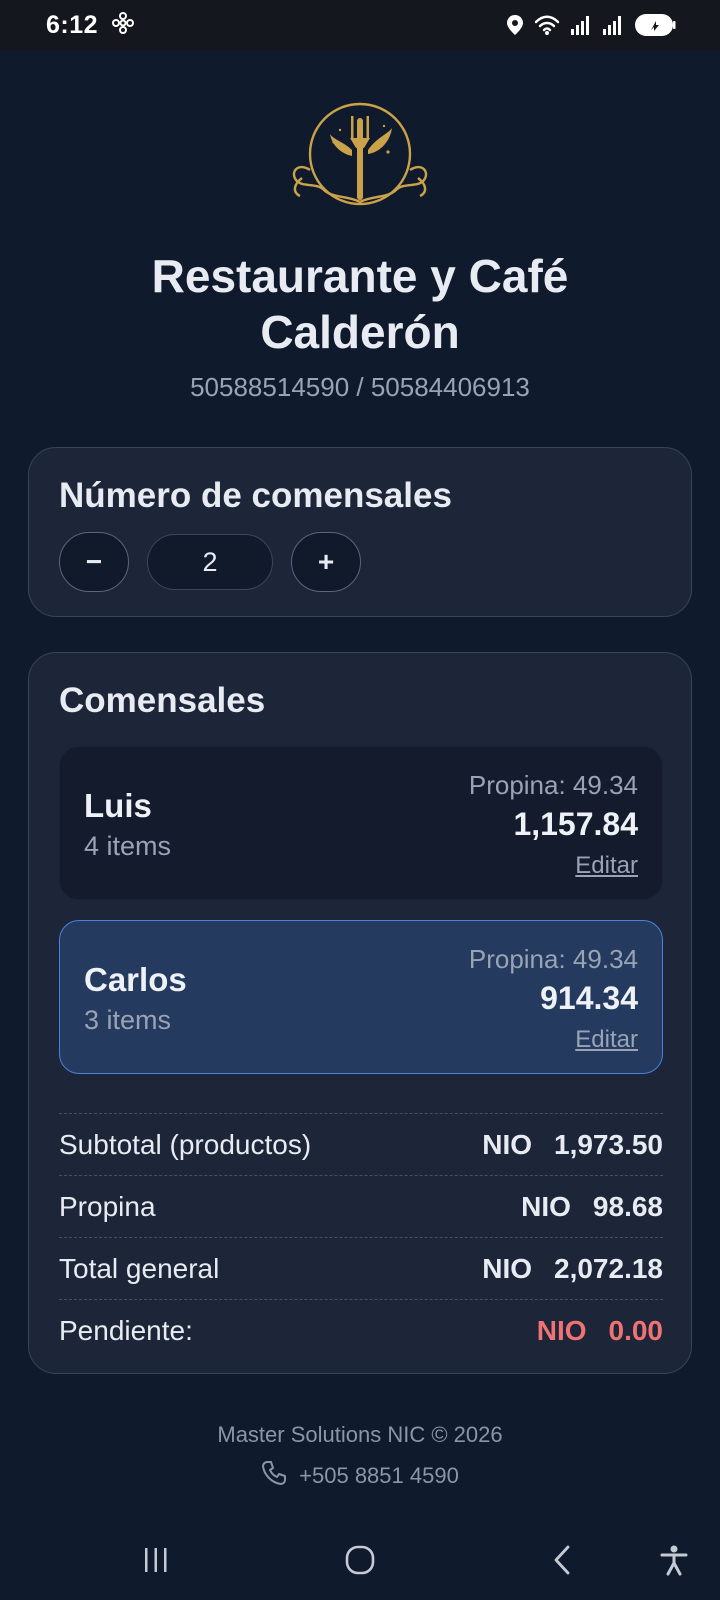 This screenshot has height=1600, width=720. Describe the element at coordinates (575, 824) in the screenshot. I see `diner-total: 1,157.84` at that location.